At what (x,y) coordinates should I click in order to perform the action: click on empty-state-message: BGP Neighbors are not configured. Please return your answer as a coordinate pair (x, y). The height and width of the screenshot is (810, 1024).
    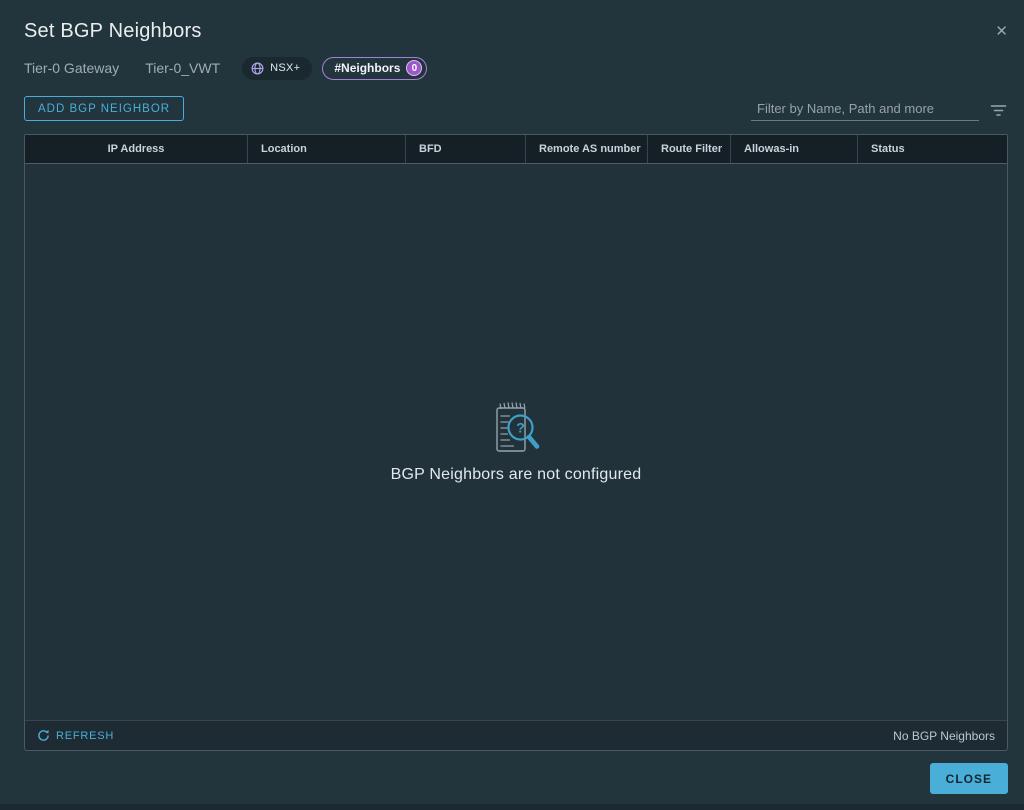
    Looking at the image, I should click on (516, 474).